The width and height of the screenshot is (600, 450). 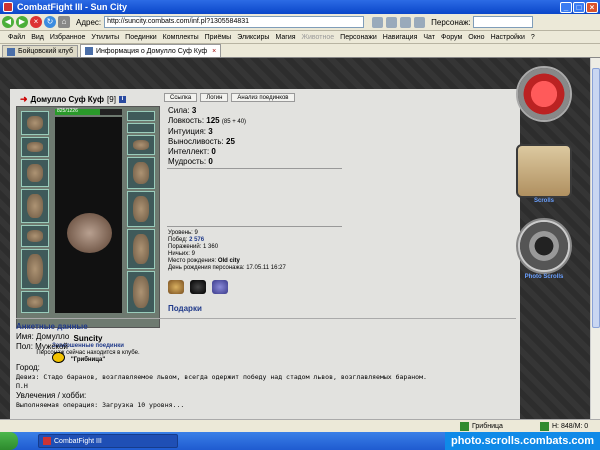 I want to click on persona-input, so click(x=502, y=22).